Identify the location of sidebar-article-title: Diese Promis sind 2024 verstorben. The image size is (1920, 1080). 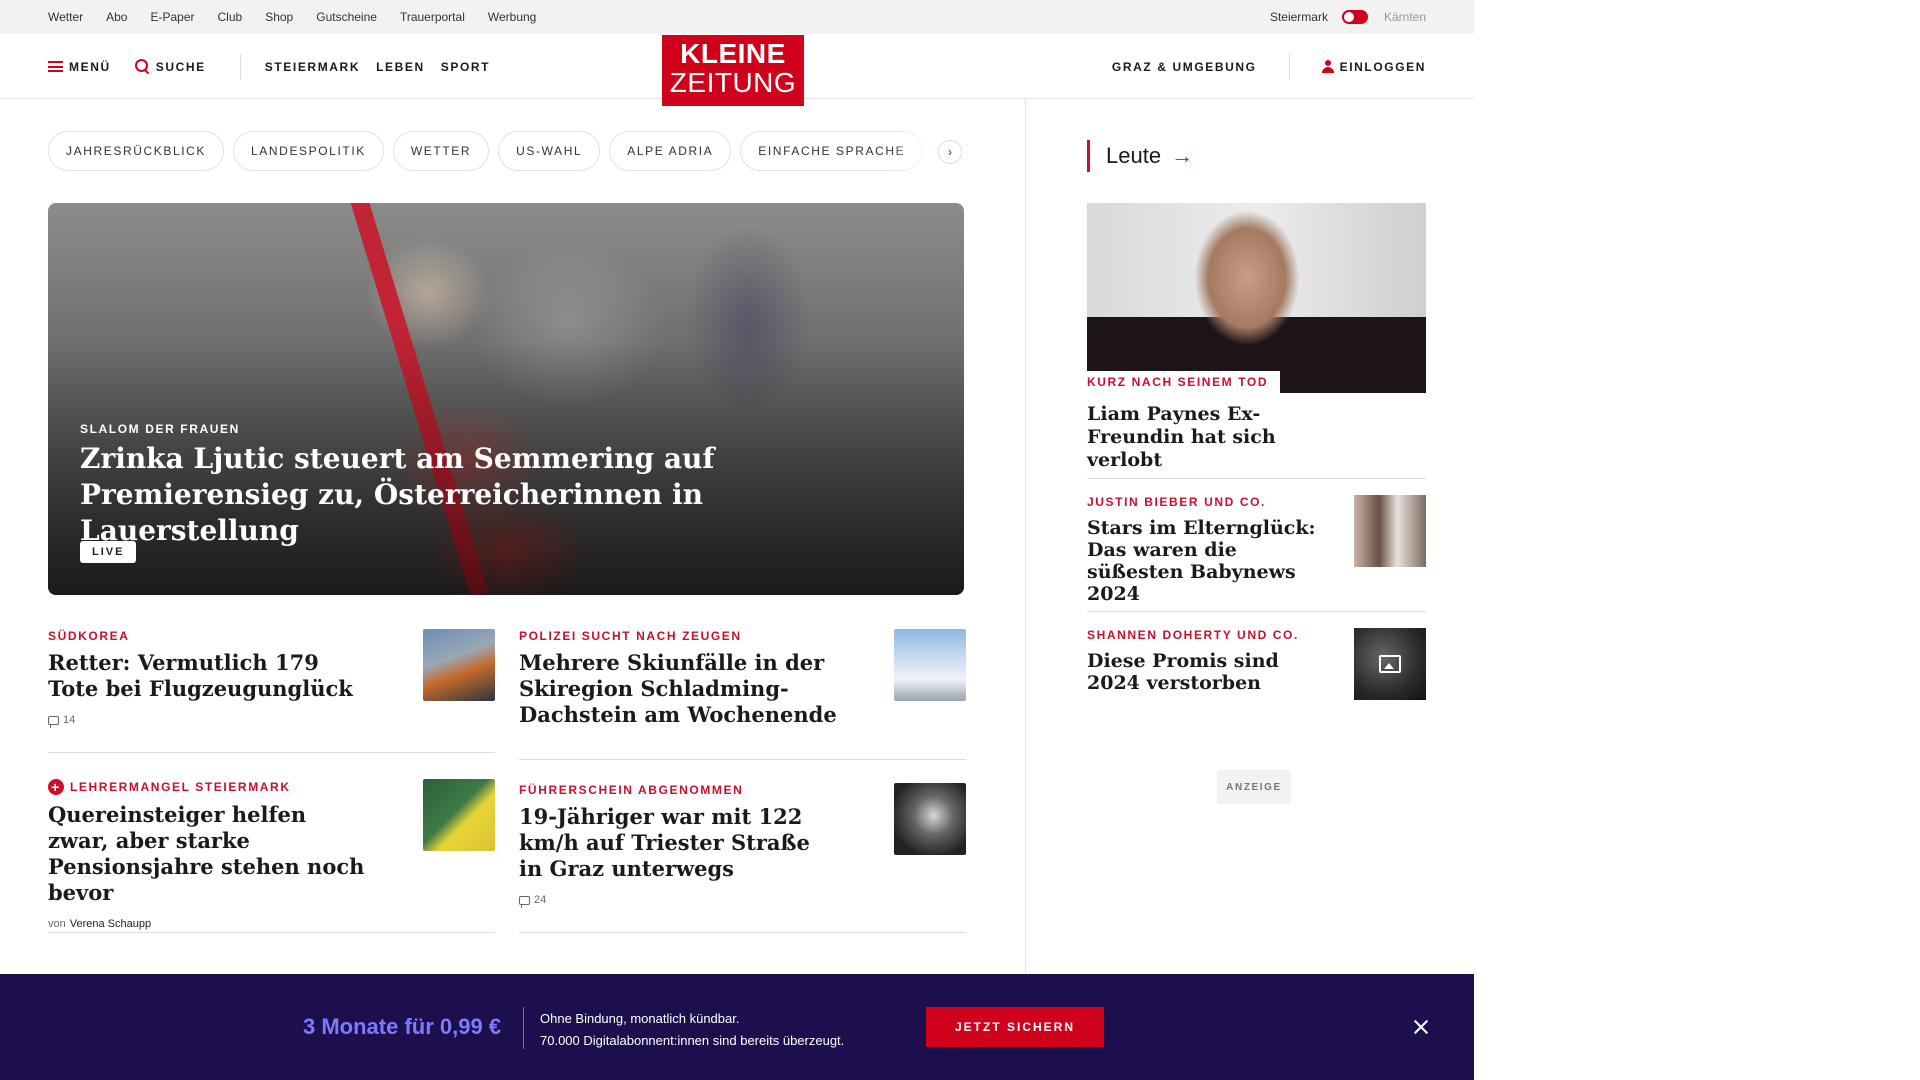
(1207, 672).